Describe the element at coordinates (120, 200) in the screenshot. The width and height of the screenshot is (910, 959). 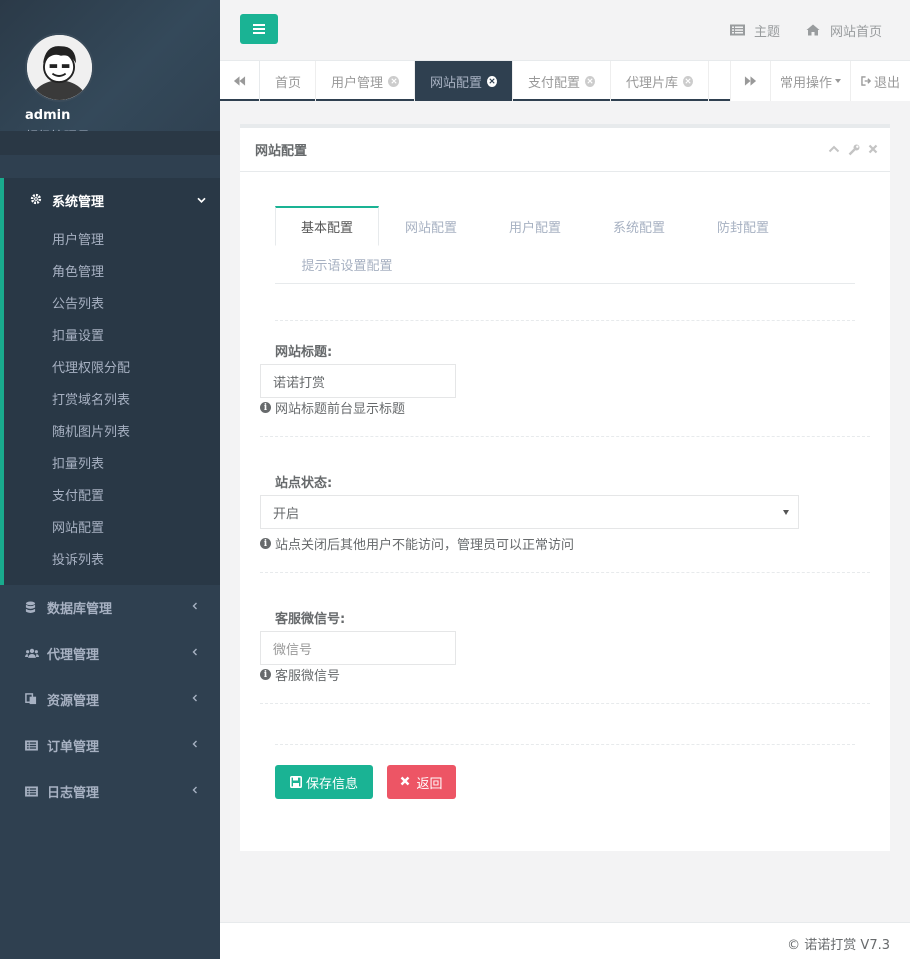
I see `nav-group-system-header: 系统管理` at that location.